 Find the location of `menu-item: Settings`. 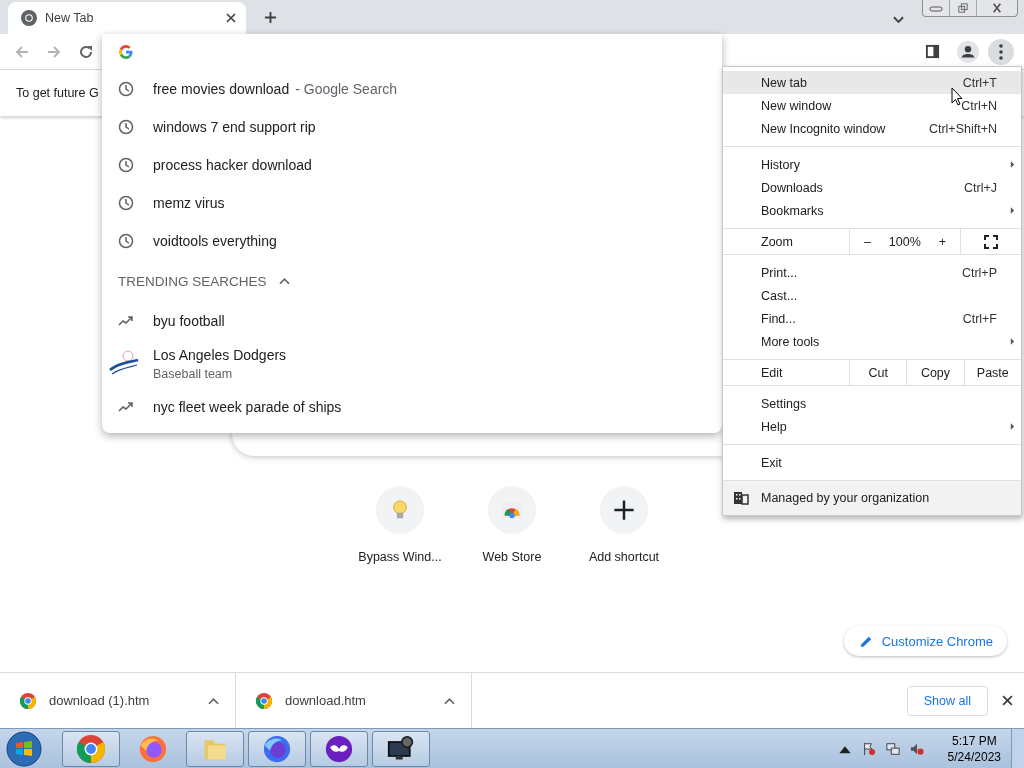

menu-item: Settings is located at coordinates (872, 403).